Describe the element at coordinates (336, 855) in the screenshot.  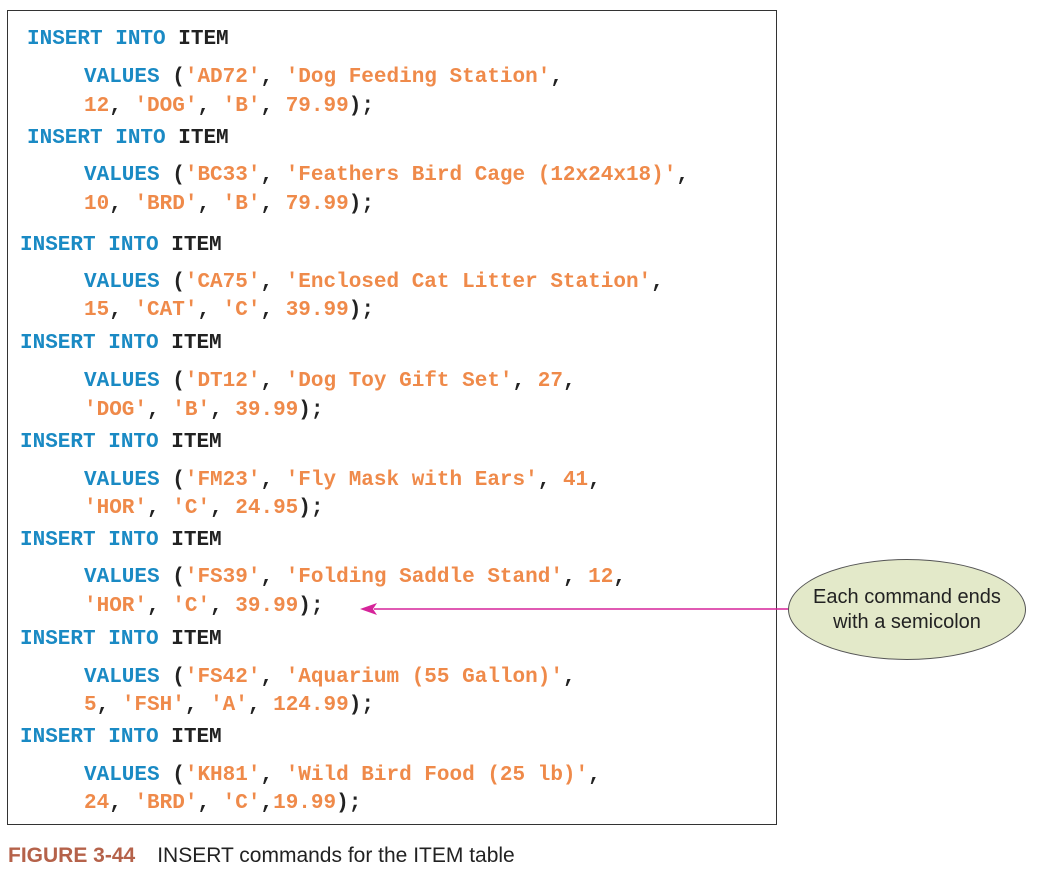
I see `figure-caption-text: INSERT commands for the ITEM table` at that location.